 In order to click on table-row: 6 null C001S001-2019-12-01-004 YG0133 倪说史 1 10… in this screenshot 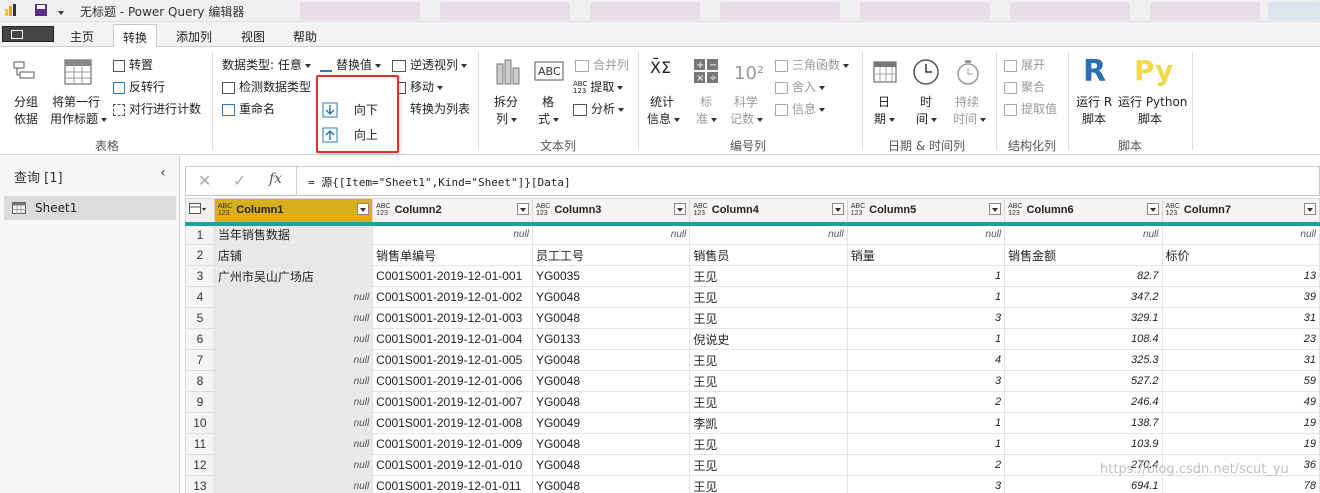, I will do `click(752, 339)`.